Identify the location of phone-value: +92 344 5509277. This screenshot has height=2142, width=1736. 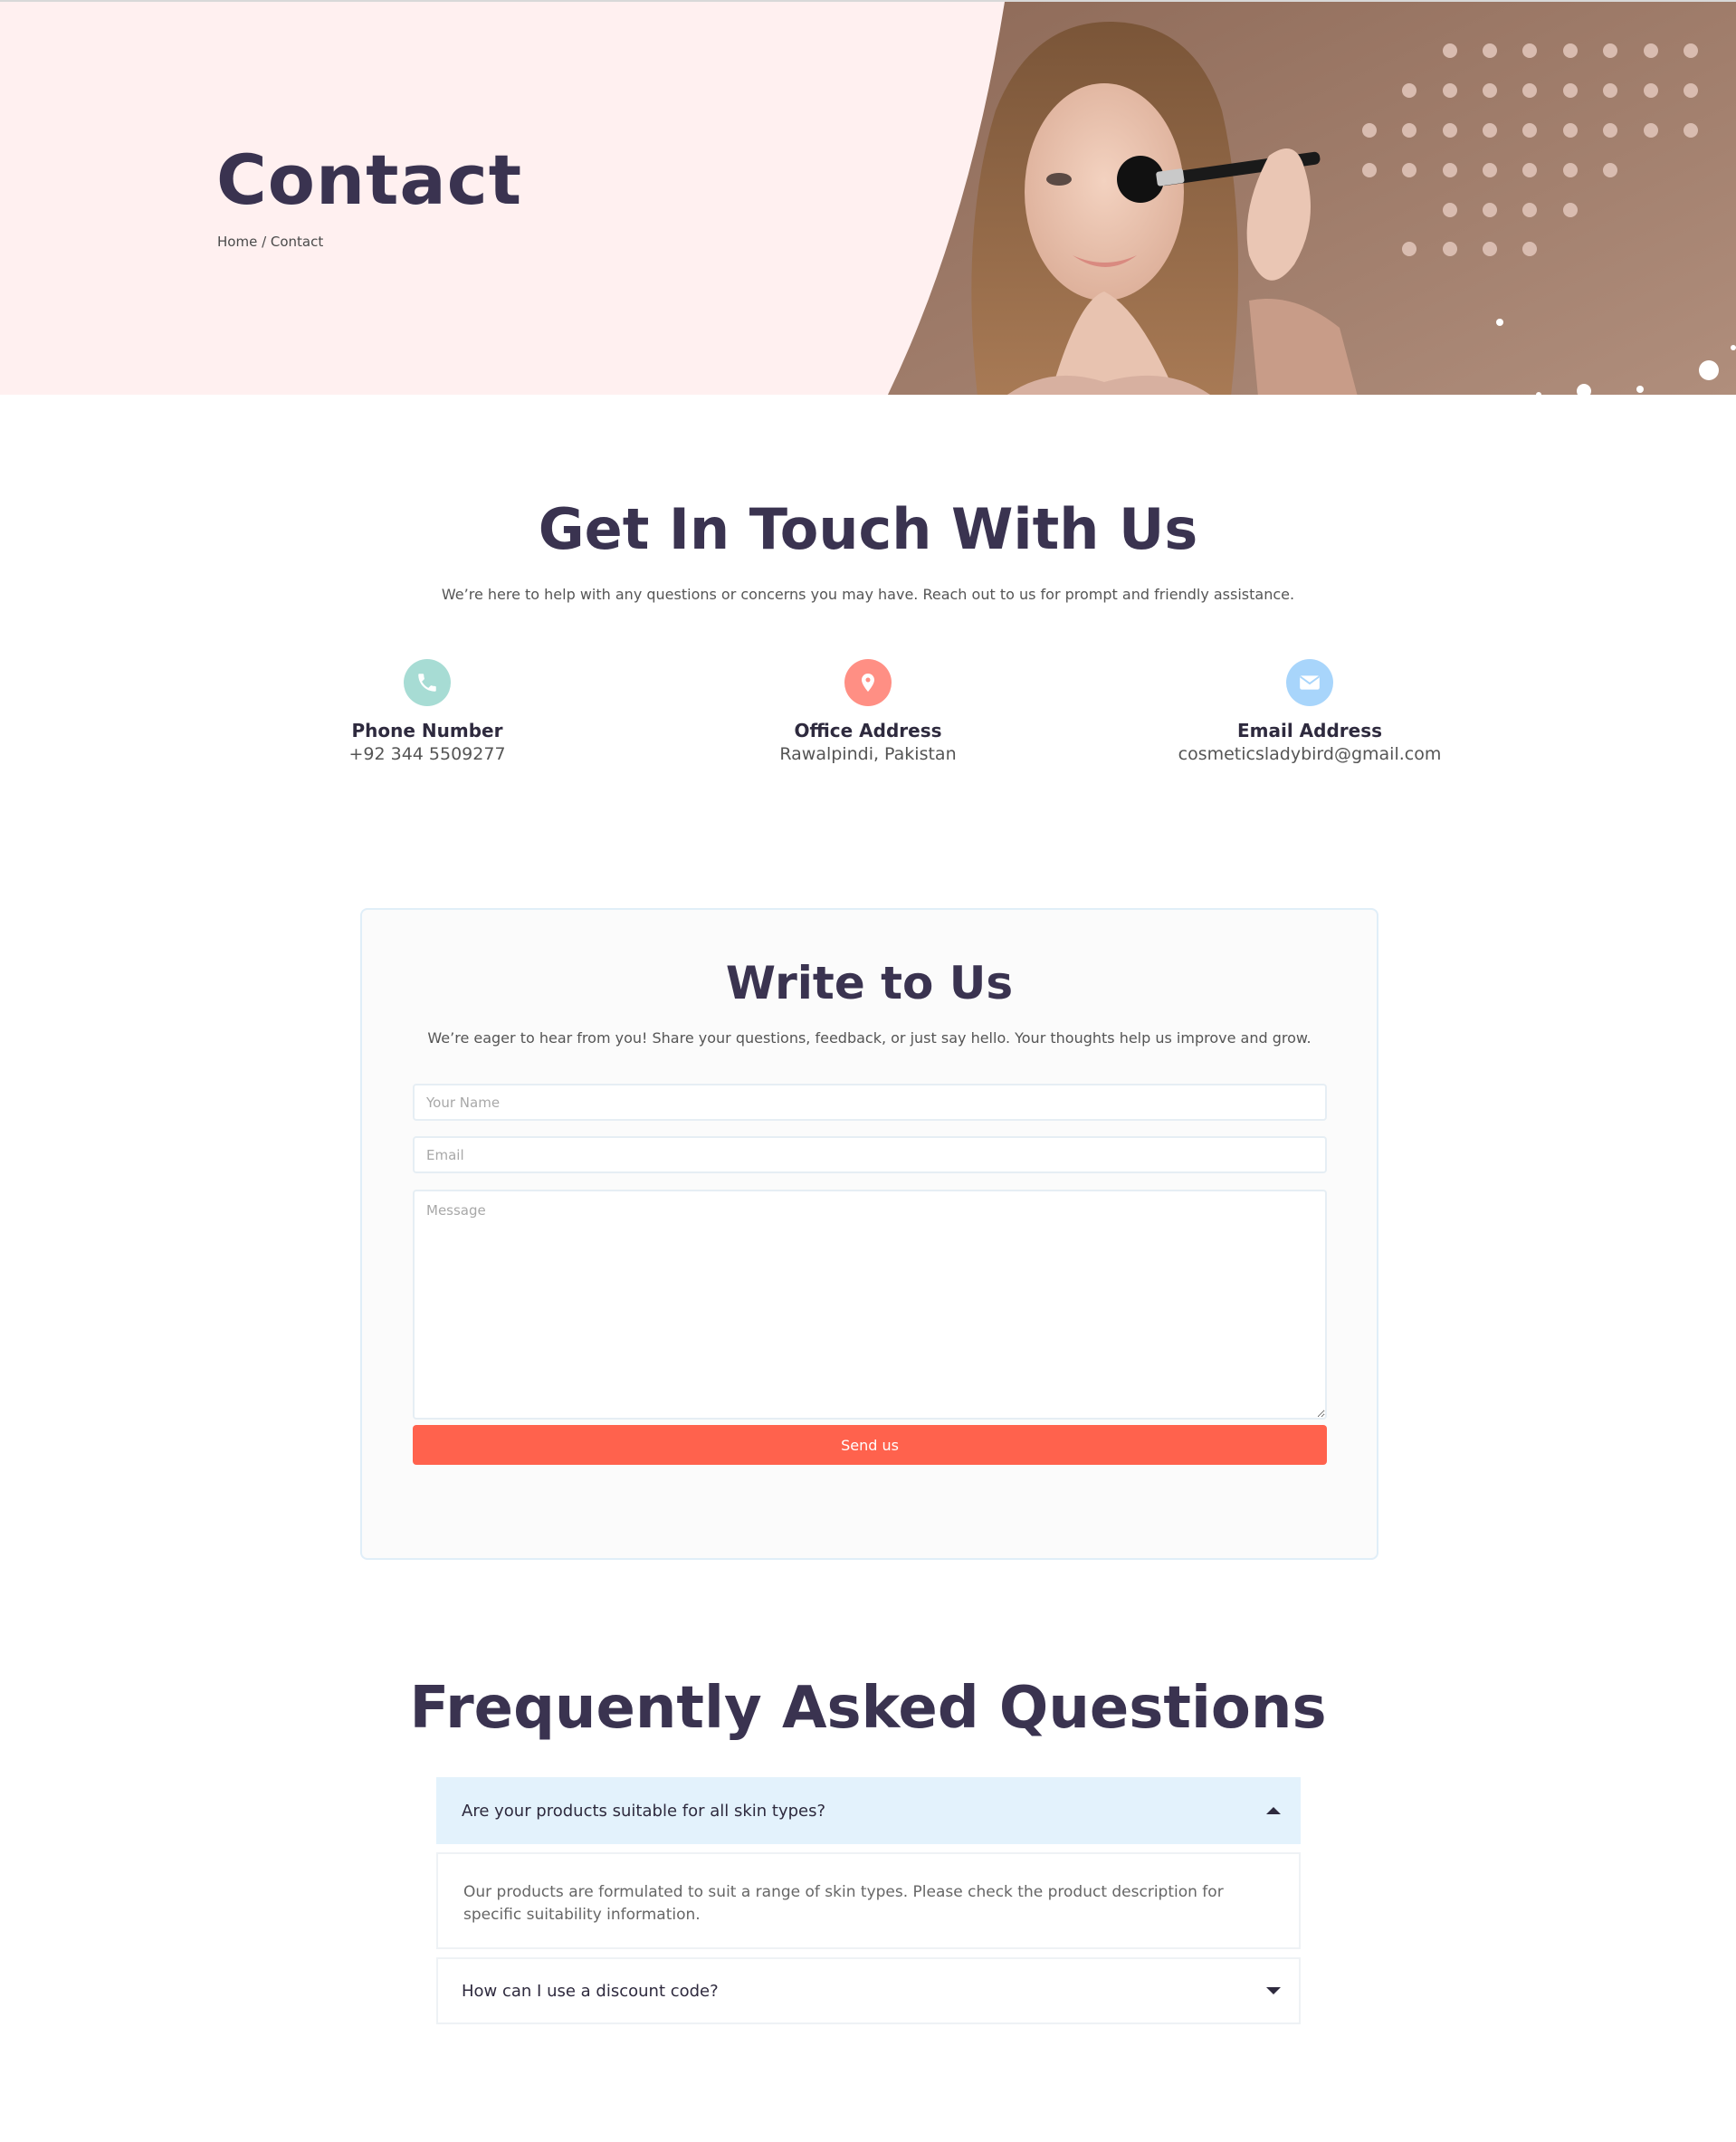
(427, 754).